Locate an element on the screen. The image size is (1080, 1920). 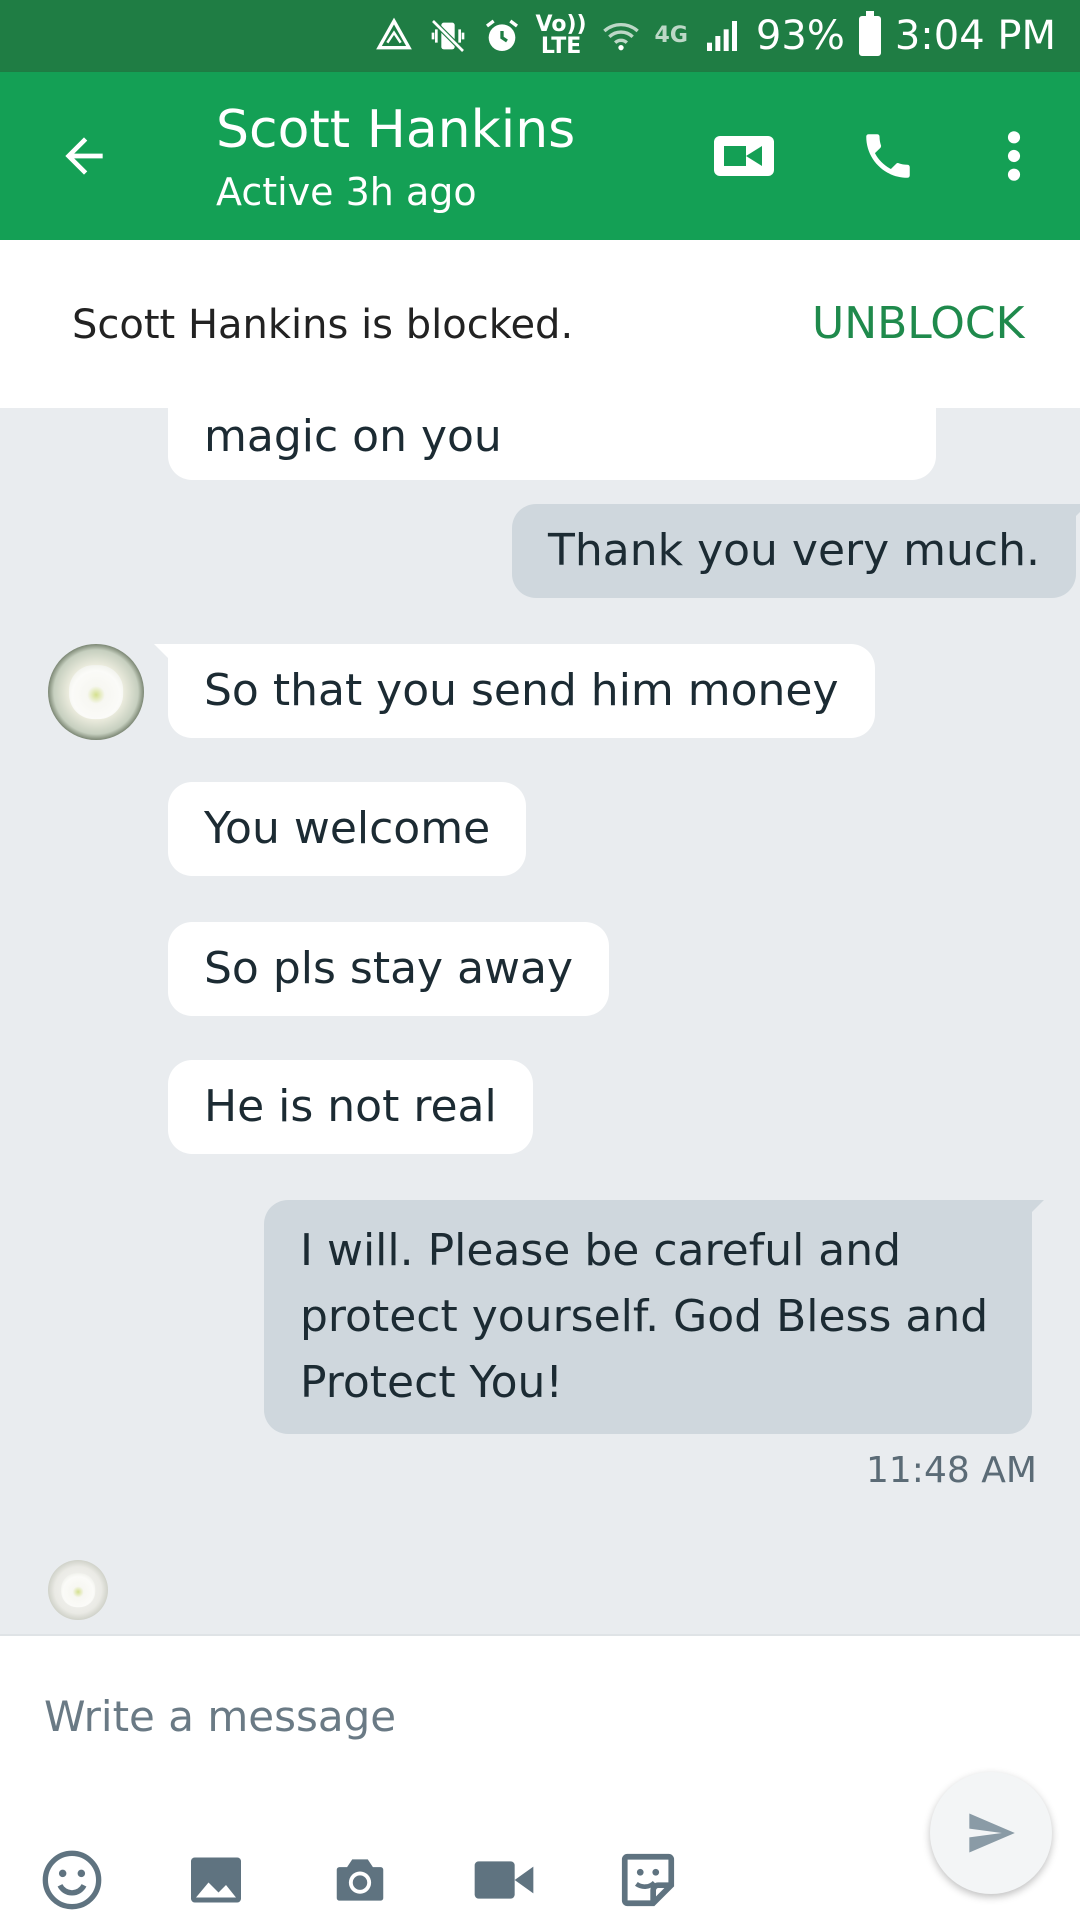
emoji-icon is located at coordinates (72, 1880).